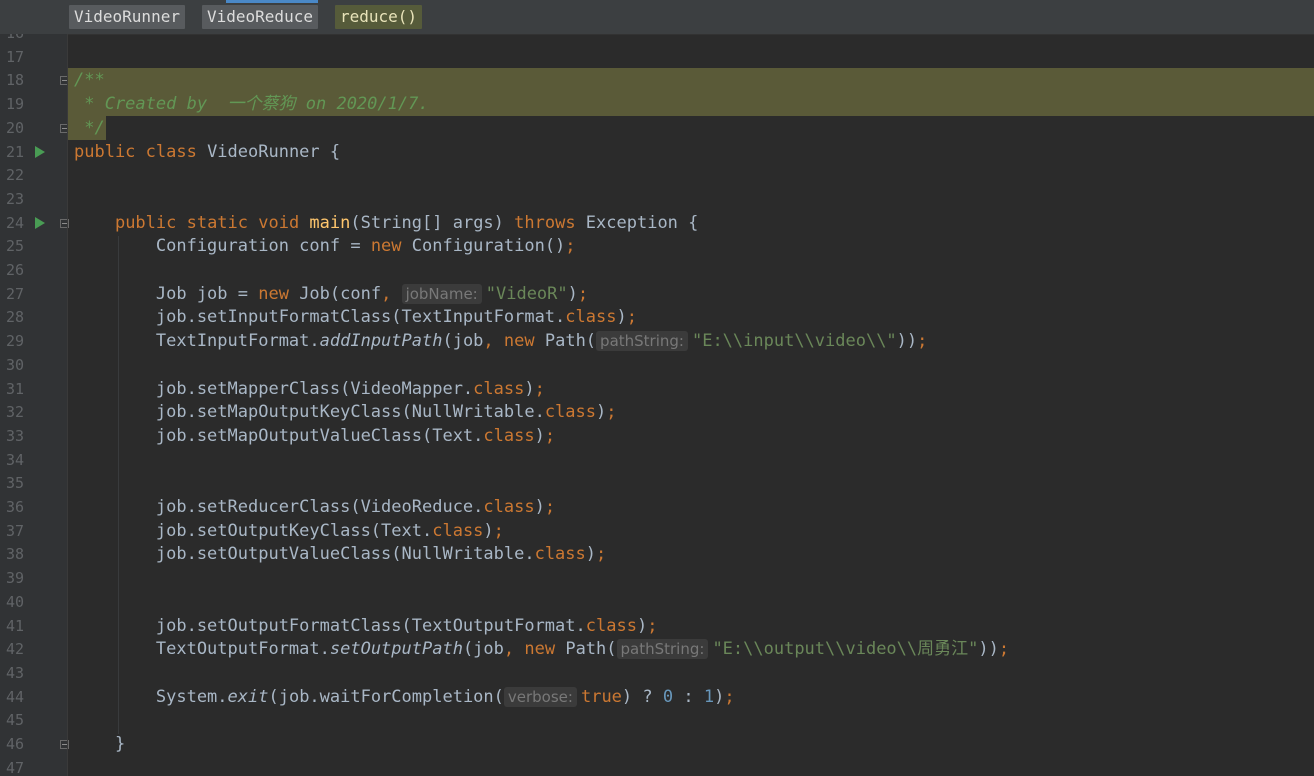 The width and height of the screenshot is (1314, 776). Describe the element at coordinates (309, 412) in the screenshot. I see `code-token: job.setMapOutputKeyClass(NullWritable.` at that location.